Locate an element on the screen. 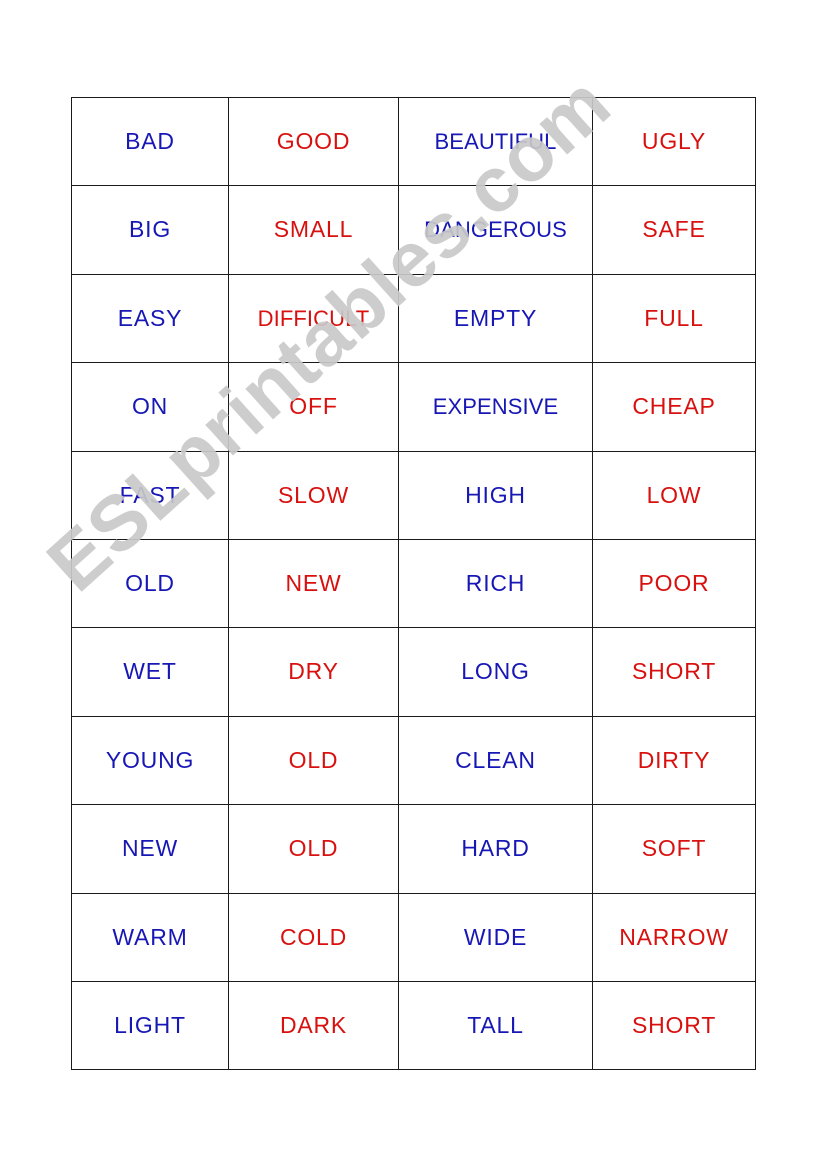 The image size is (821, 1169). table-row: EASY DIFFICULT EMPTY FULL is located at coordinates (413, 318).